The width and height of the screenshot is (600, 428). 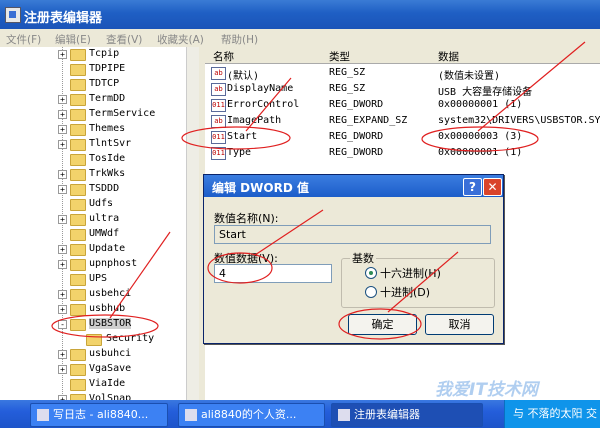 What do you see at coordinates (402, 137) in the screenshot?
I see `value-row: 011 Start REG_DWORD 0x00000003 (3)` at bounding box center [402, 137].